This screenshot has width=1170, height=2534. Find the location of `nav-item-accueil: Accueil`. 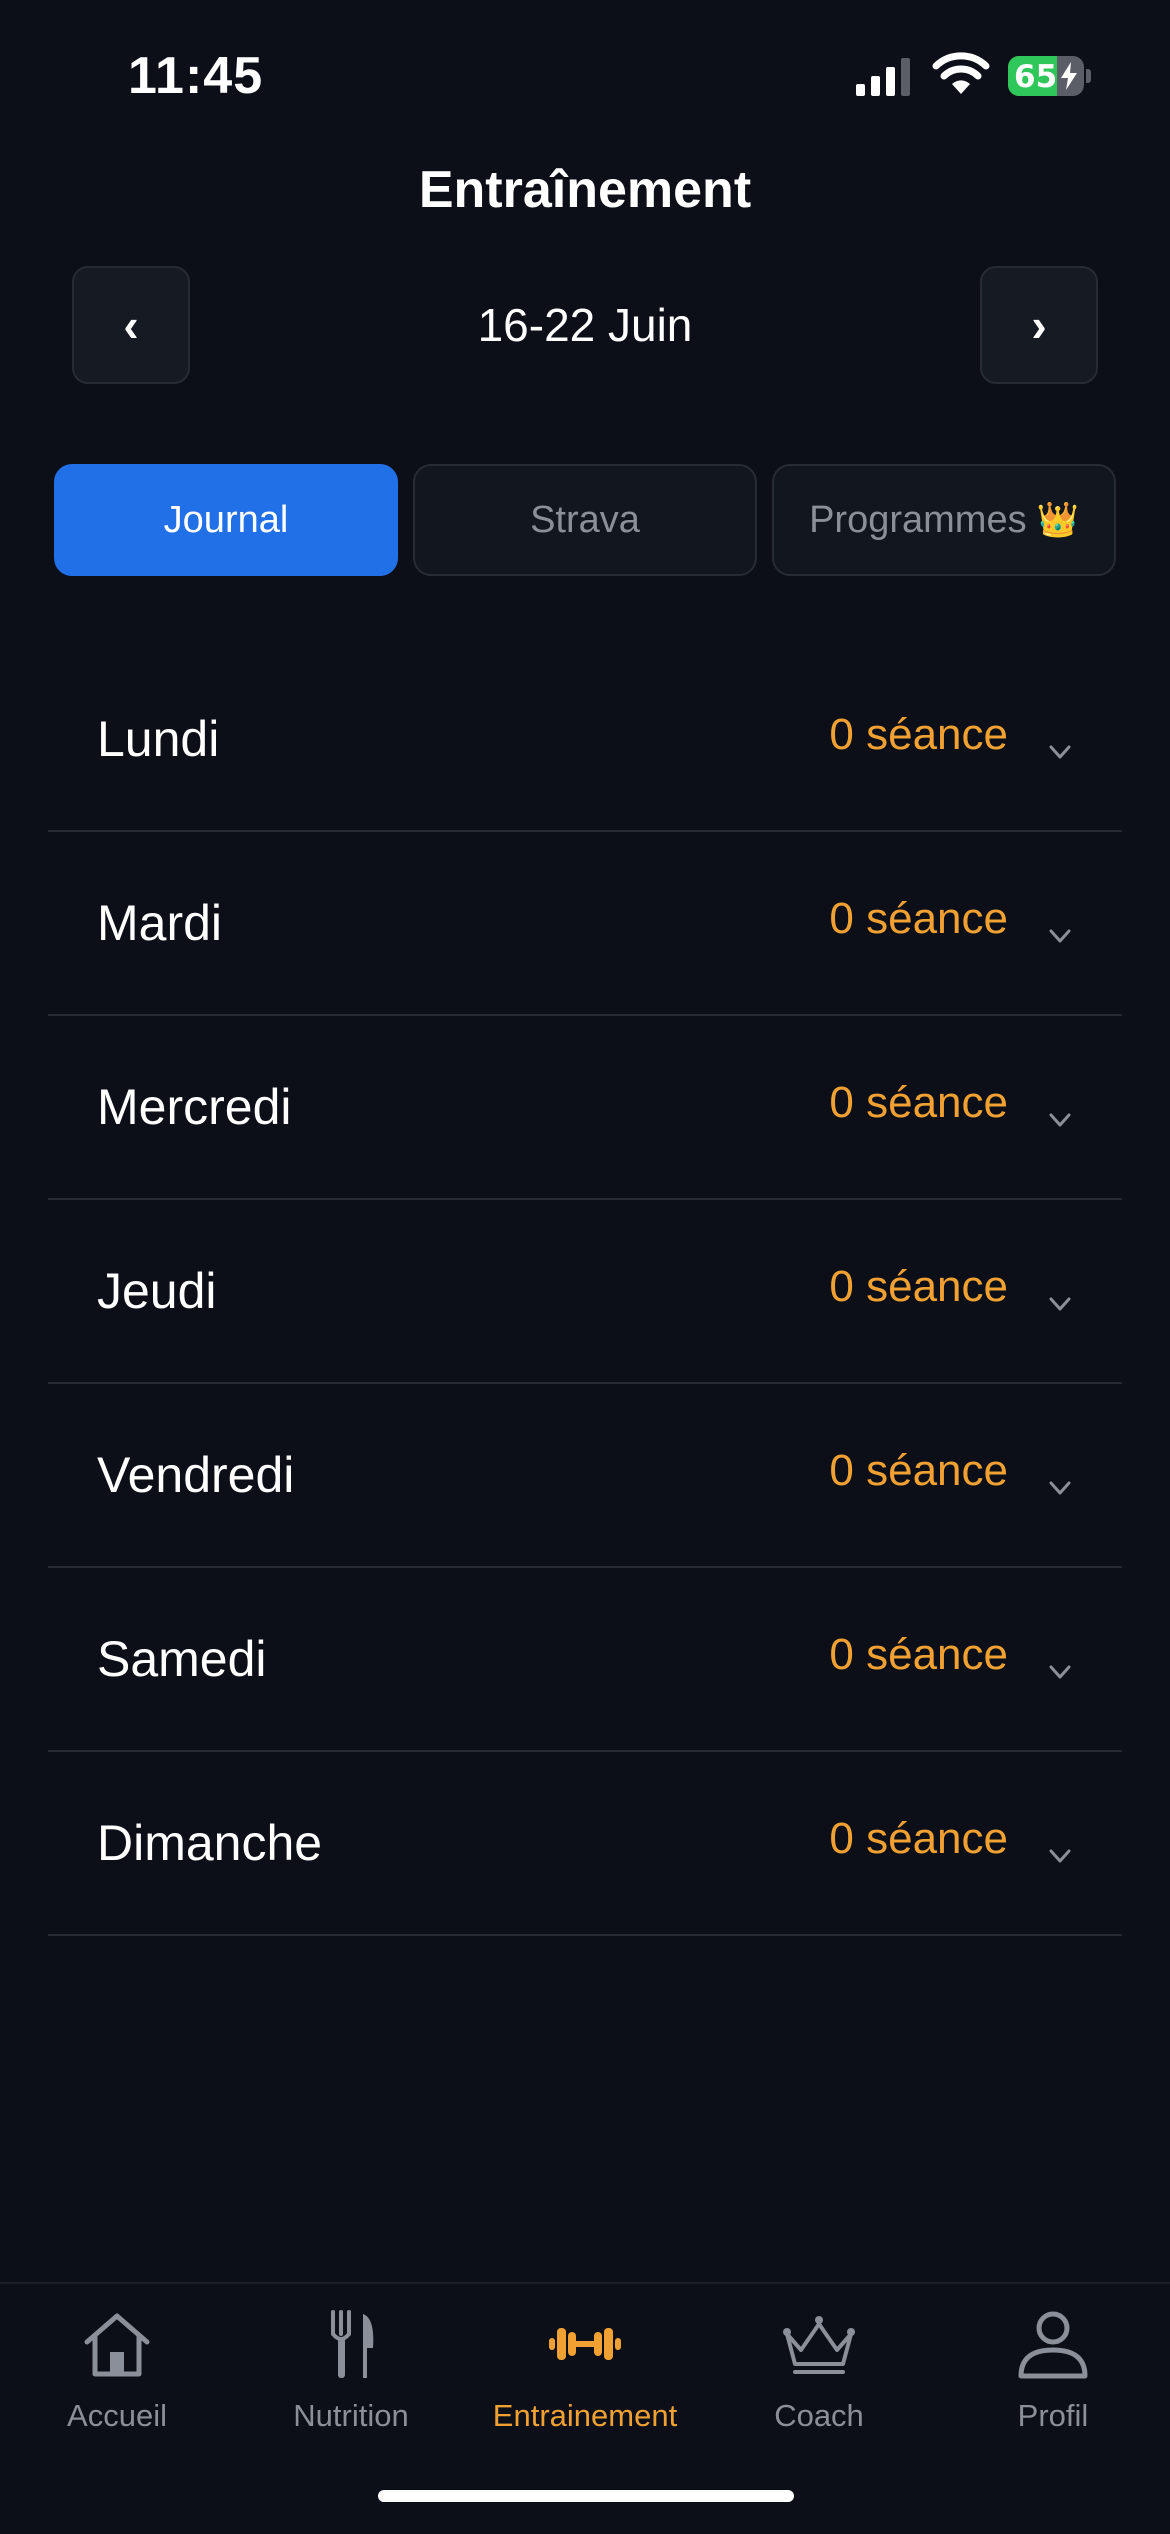

nav-item-accueil: Accueil is located at coordinates (117, 2379).